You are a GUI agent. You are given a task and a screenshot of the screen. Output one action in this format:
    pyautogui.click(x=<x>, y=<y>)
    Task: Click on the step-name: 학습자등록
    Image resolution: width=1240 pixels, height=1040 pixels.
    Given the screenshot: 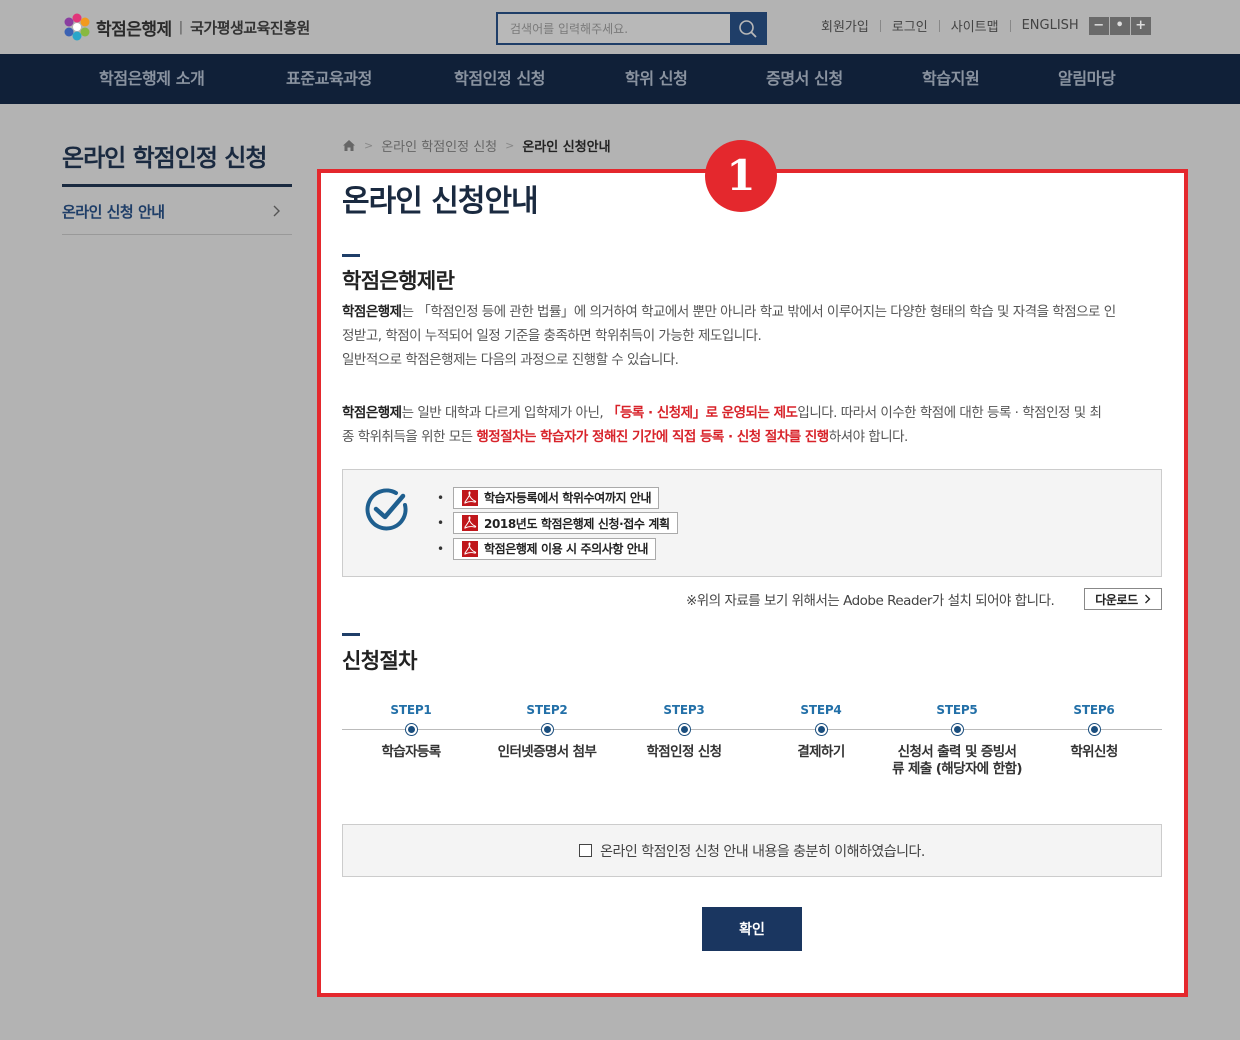 What is the action you would take?
    pyautogui.click(x=411, y=752)
    